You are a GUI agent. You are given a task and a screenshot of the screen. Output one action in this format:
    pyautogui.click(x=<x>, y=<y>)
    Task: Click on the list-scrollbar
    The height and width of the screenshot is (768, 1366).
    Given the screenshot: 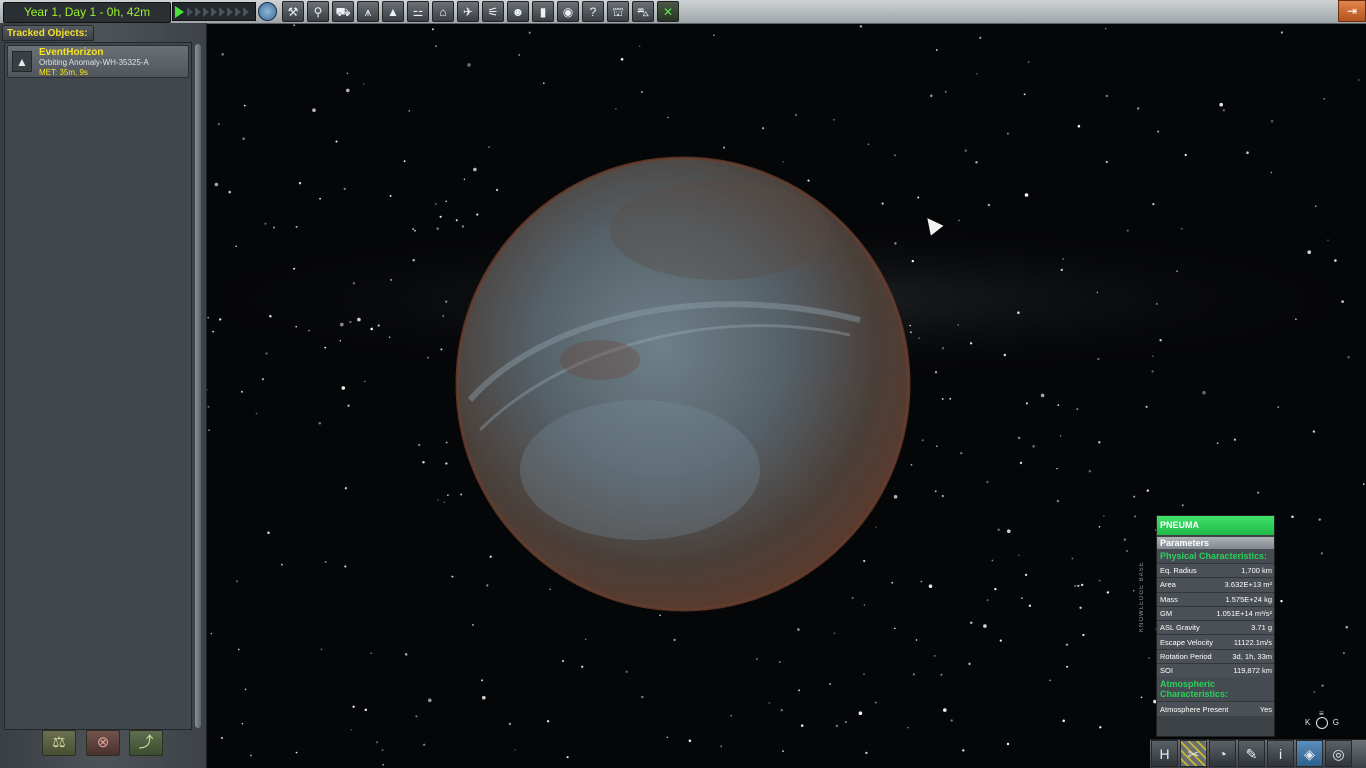 What is the action you would take?
    pyautogui.click(x=198, y=386)
    